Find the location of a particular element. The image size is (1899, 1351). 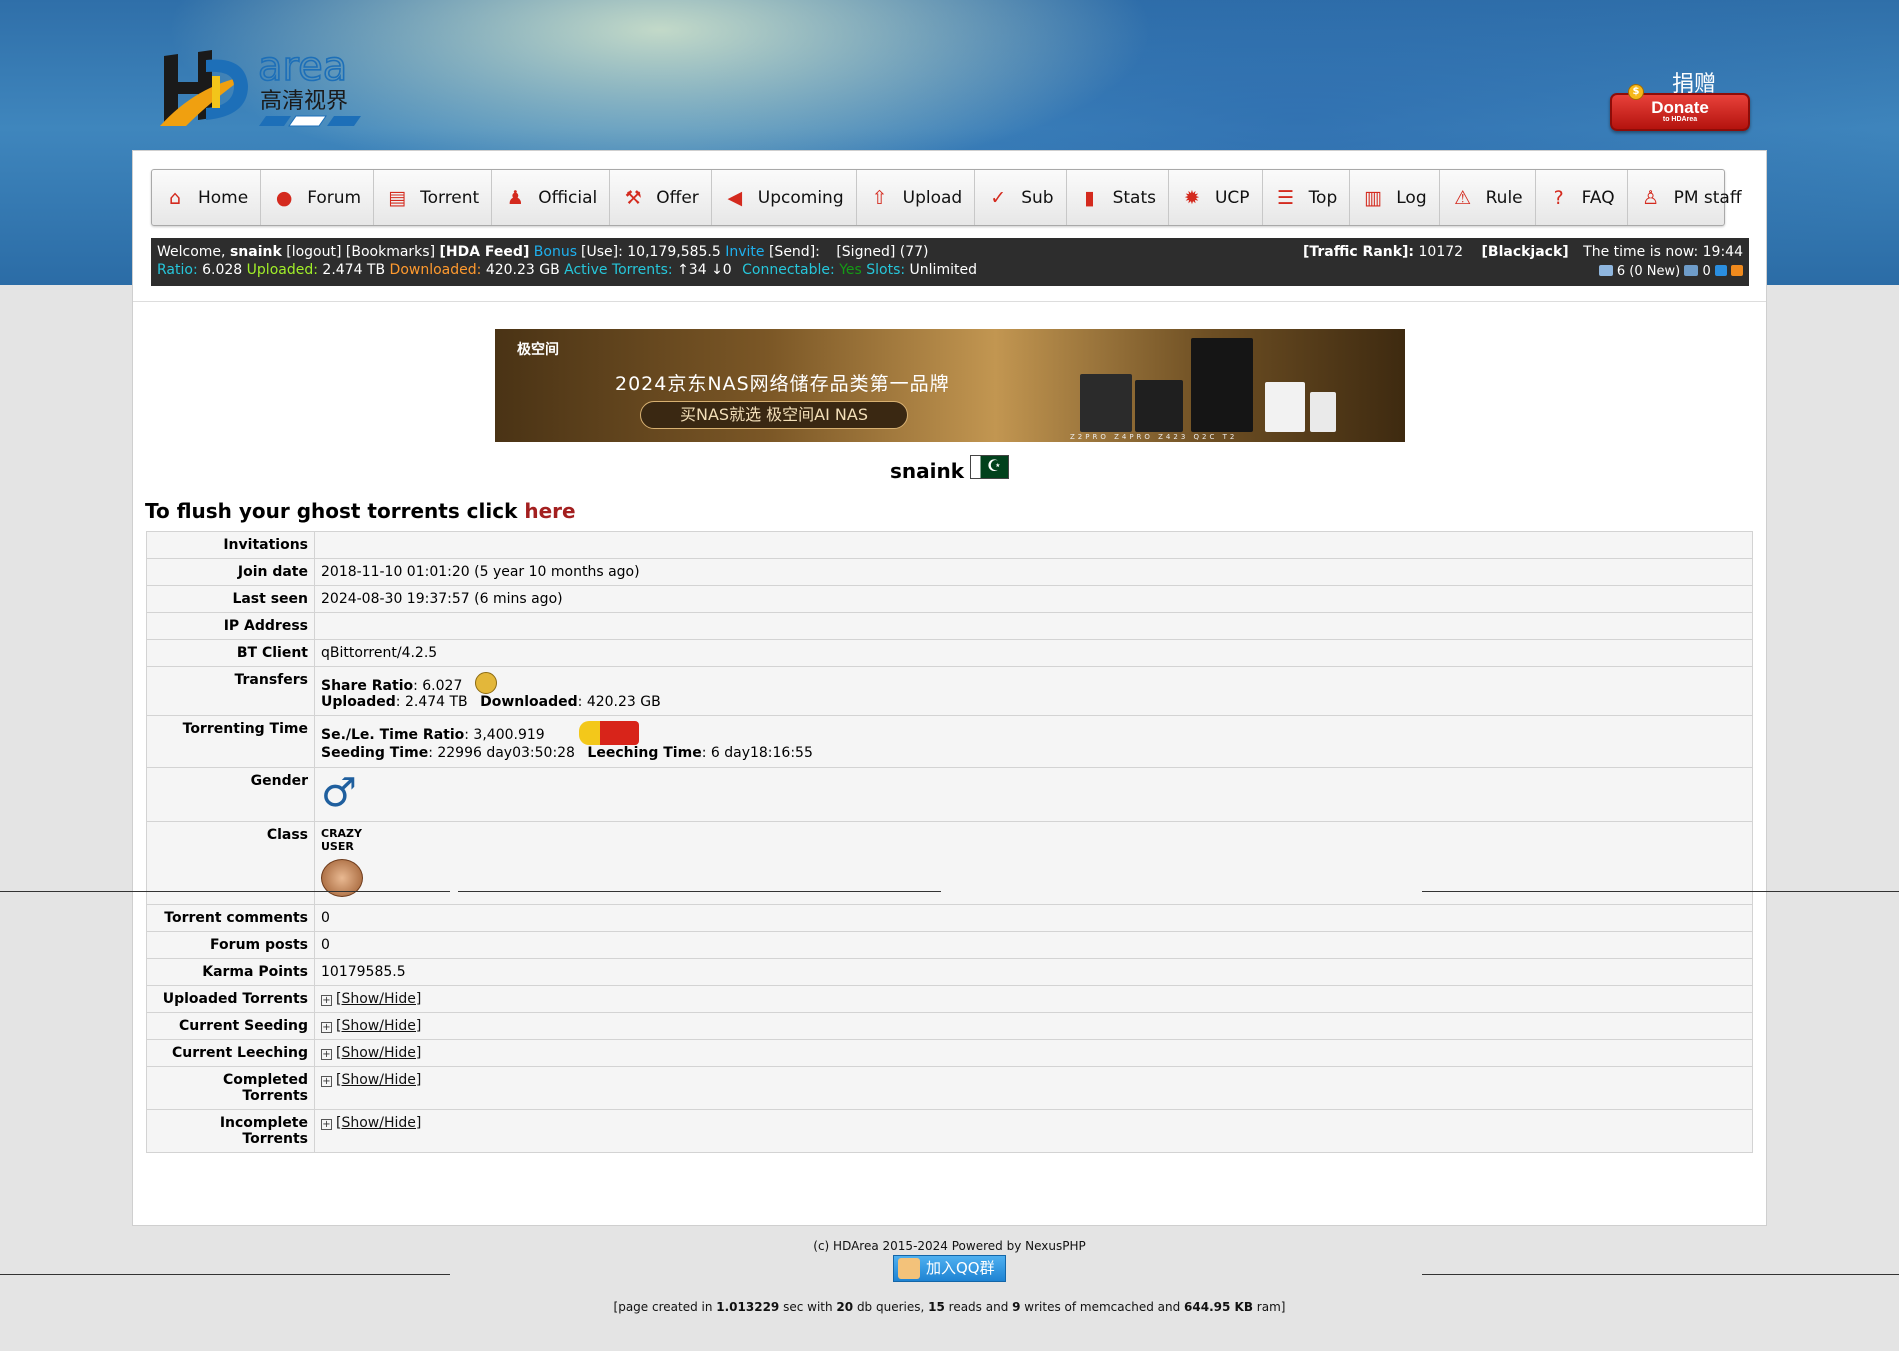

rss-icon is located at coordinates (1737, 270).